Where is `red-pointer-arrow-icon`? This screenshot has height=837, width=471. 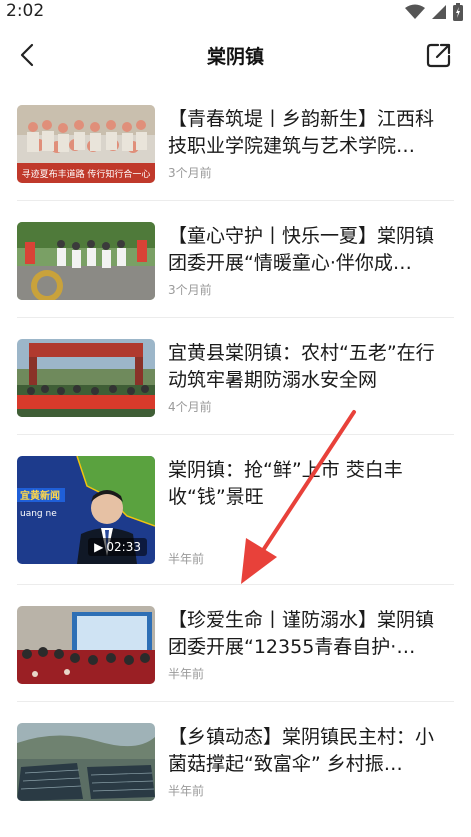 red-pointer-arrow-icon is located at coordinates (298, 497).